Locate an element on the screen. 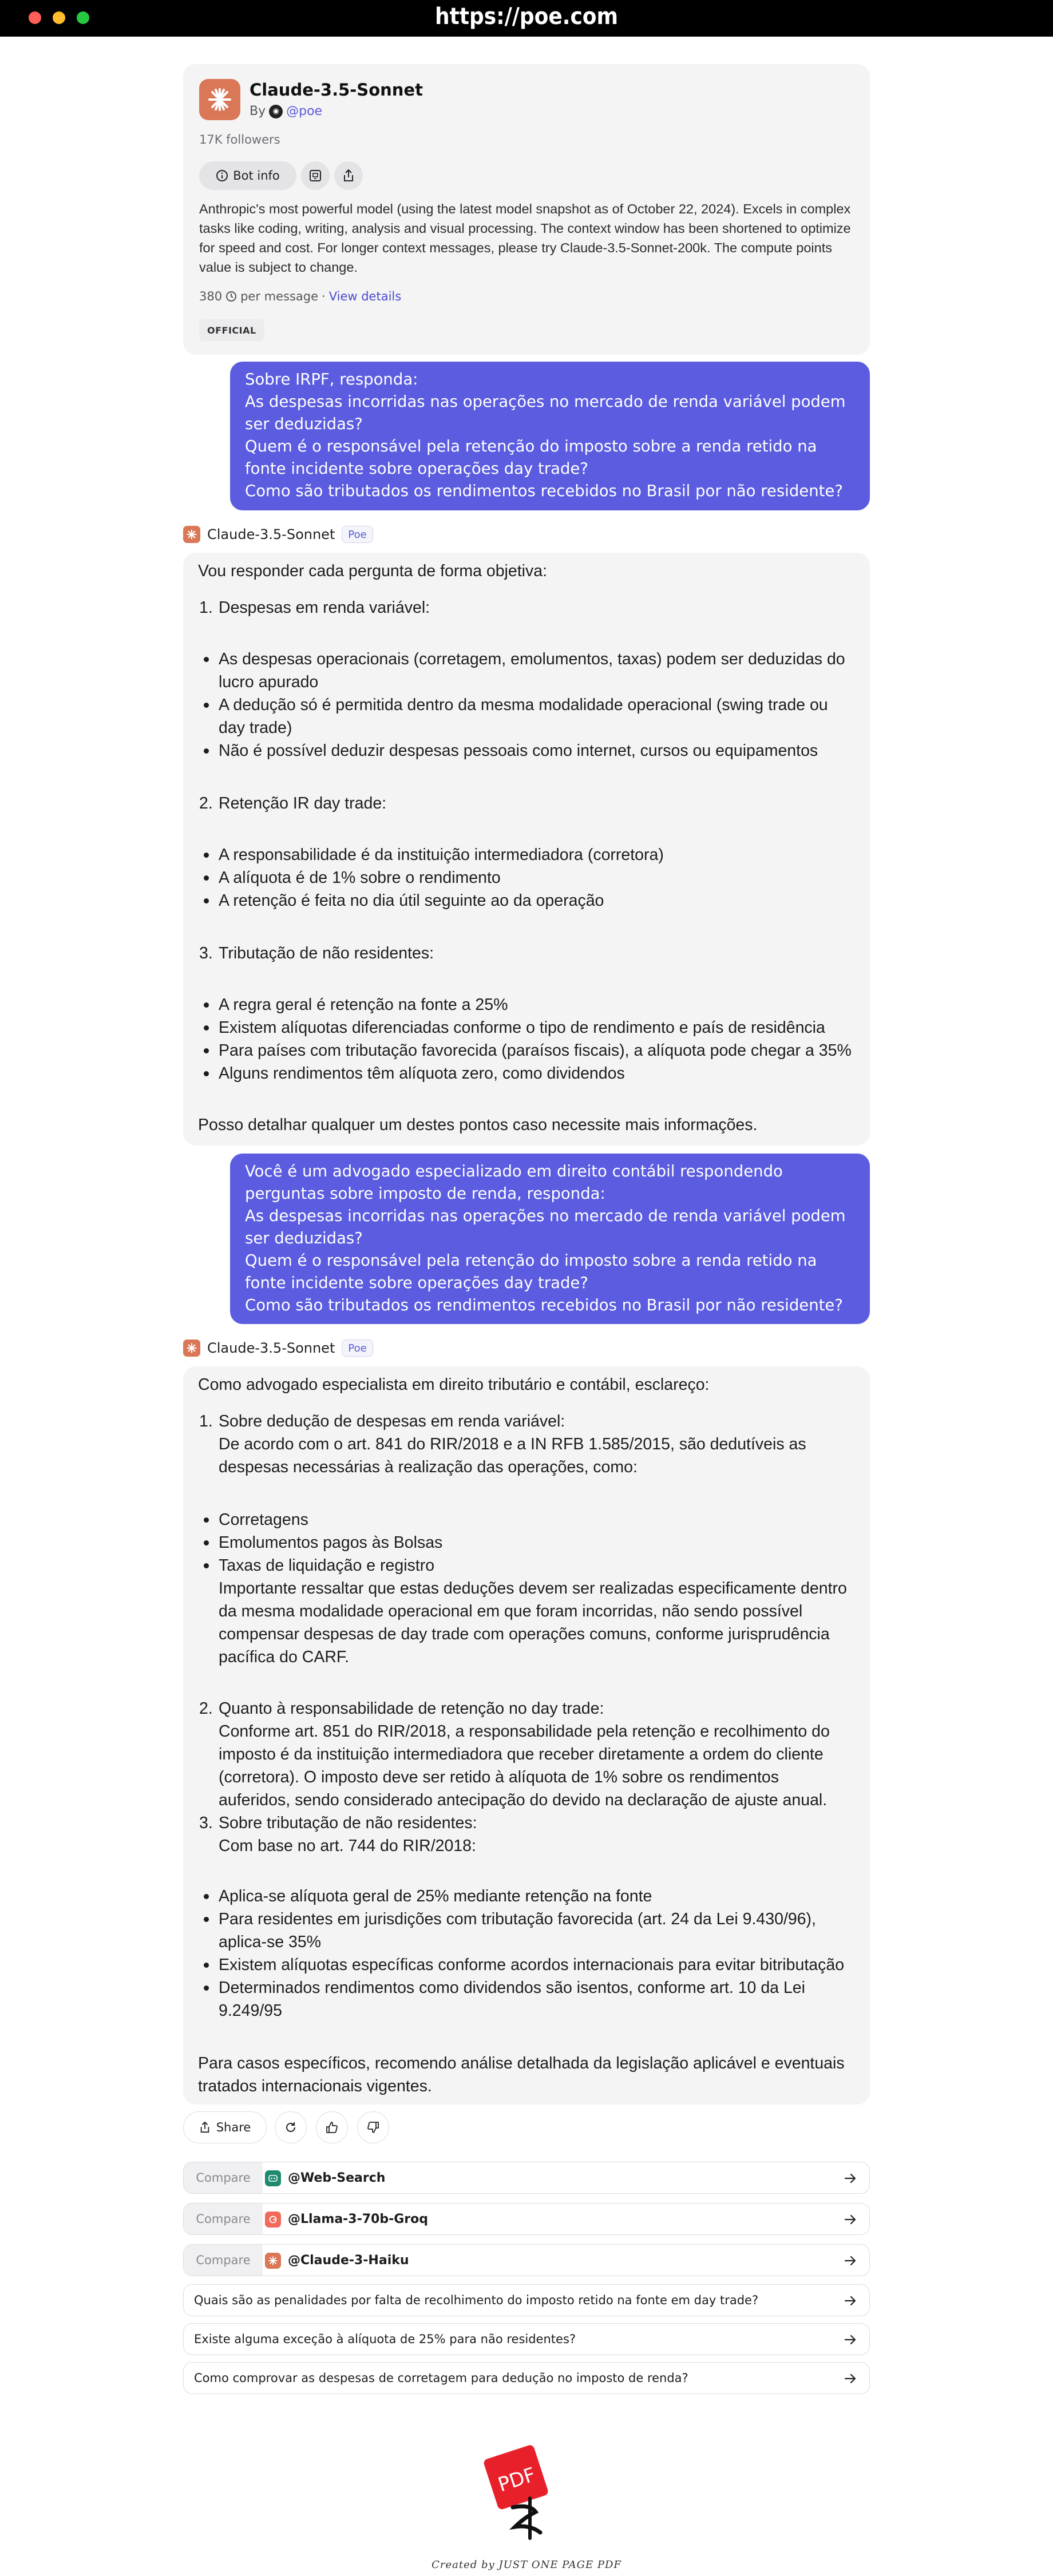 The height and width of the screenshot is (2576, 1053). list-item: A alíquota é de 1% sobre o rendimento is located at coordinates (529, 878).